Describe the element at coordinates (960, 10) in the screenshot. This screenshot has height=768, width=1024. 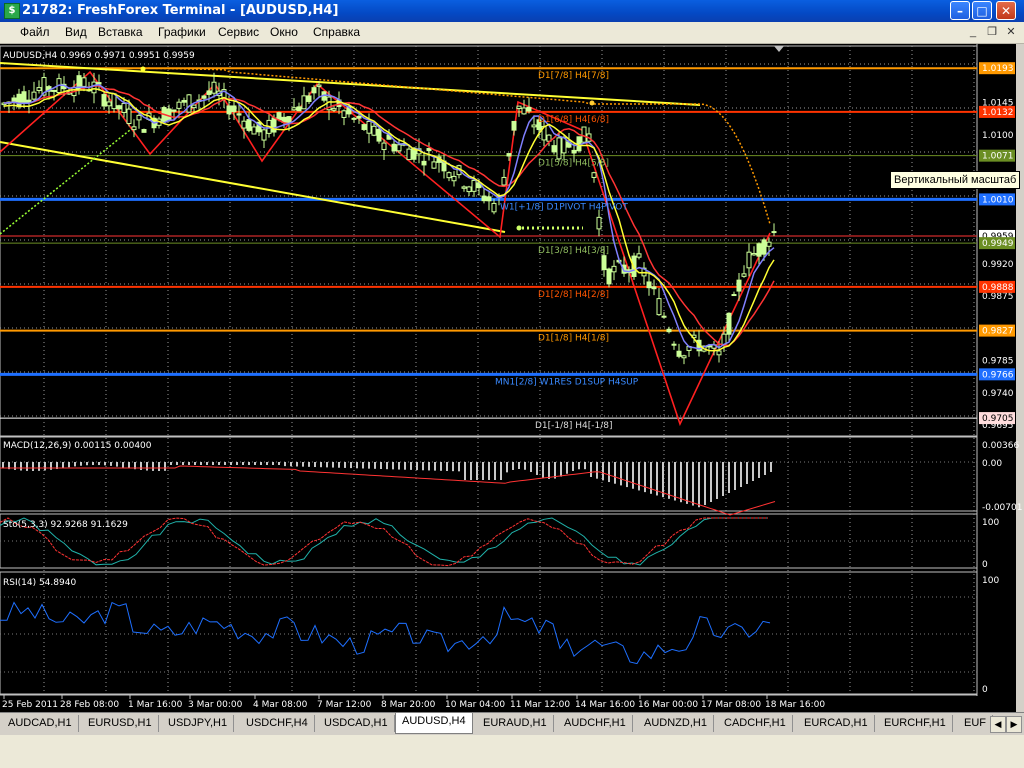
I see `minimize-icon: –` at that location.